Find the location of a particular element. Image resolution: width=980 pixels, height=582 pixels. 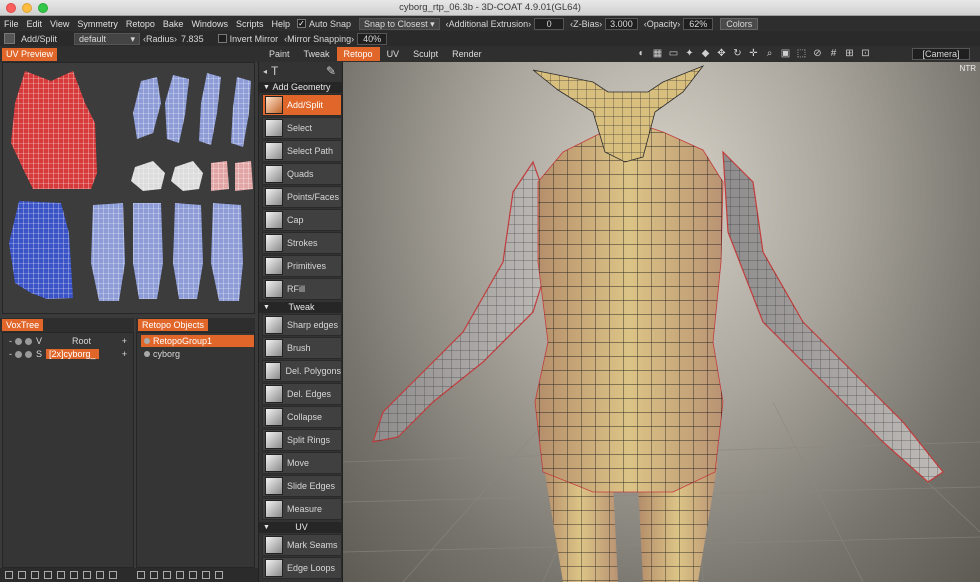

move-icon: ✥ is located at coordinates (721, 53).